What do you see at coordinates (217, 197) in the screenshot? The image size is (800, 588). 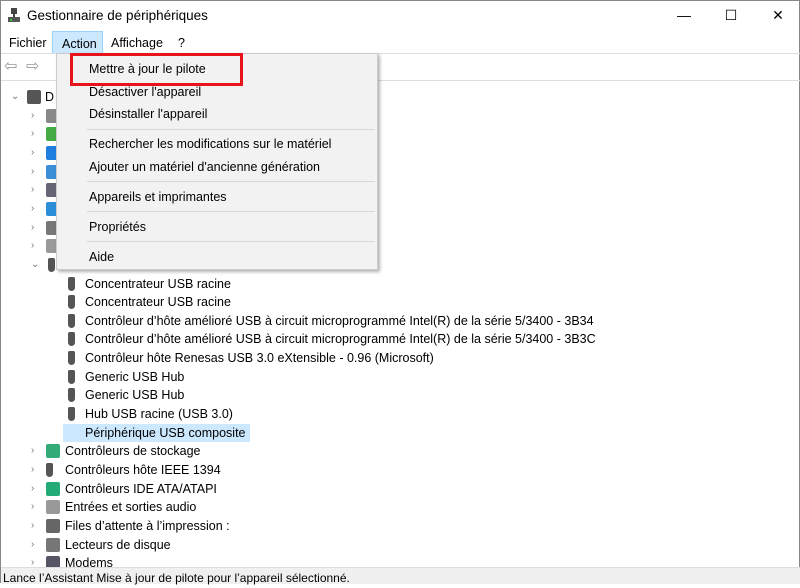 I see `menu-item-devices-printers: Appareils et imprimantes` at bounding box center [217, 197].